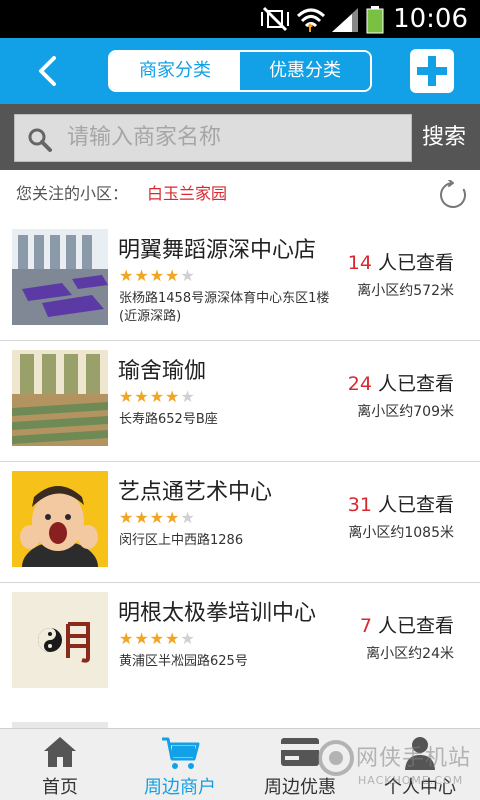 The height and width of the screenshot is (800, 480). I want to click on refresh-icon, so click(453, 195).